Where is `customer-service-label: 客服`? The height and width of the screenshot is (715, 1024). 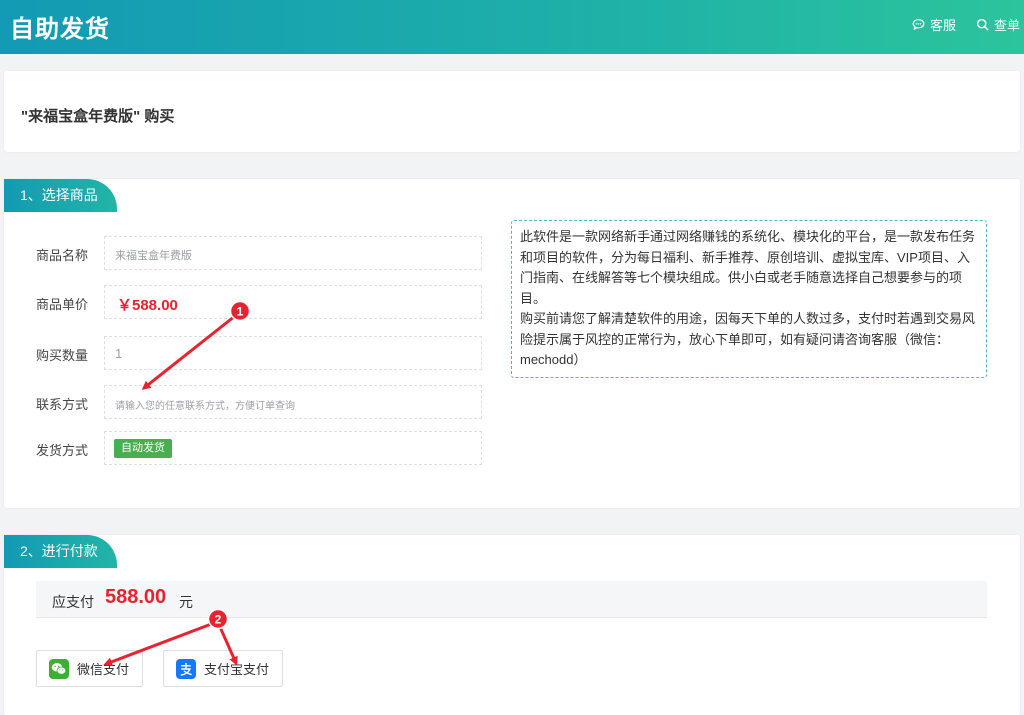
customer-service-label: 客服 is located at coordinates (942, 25).